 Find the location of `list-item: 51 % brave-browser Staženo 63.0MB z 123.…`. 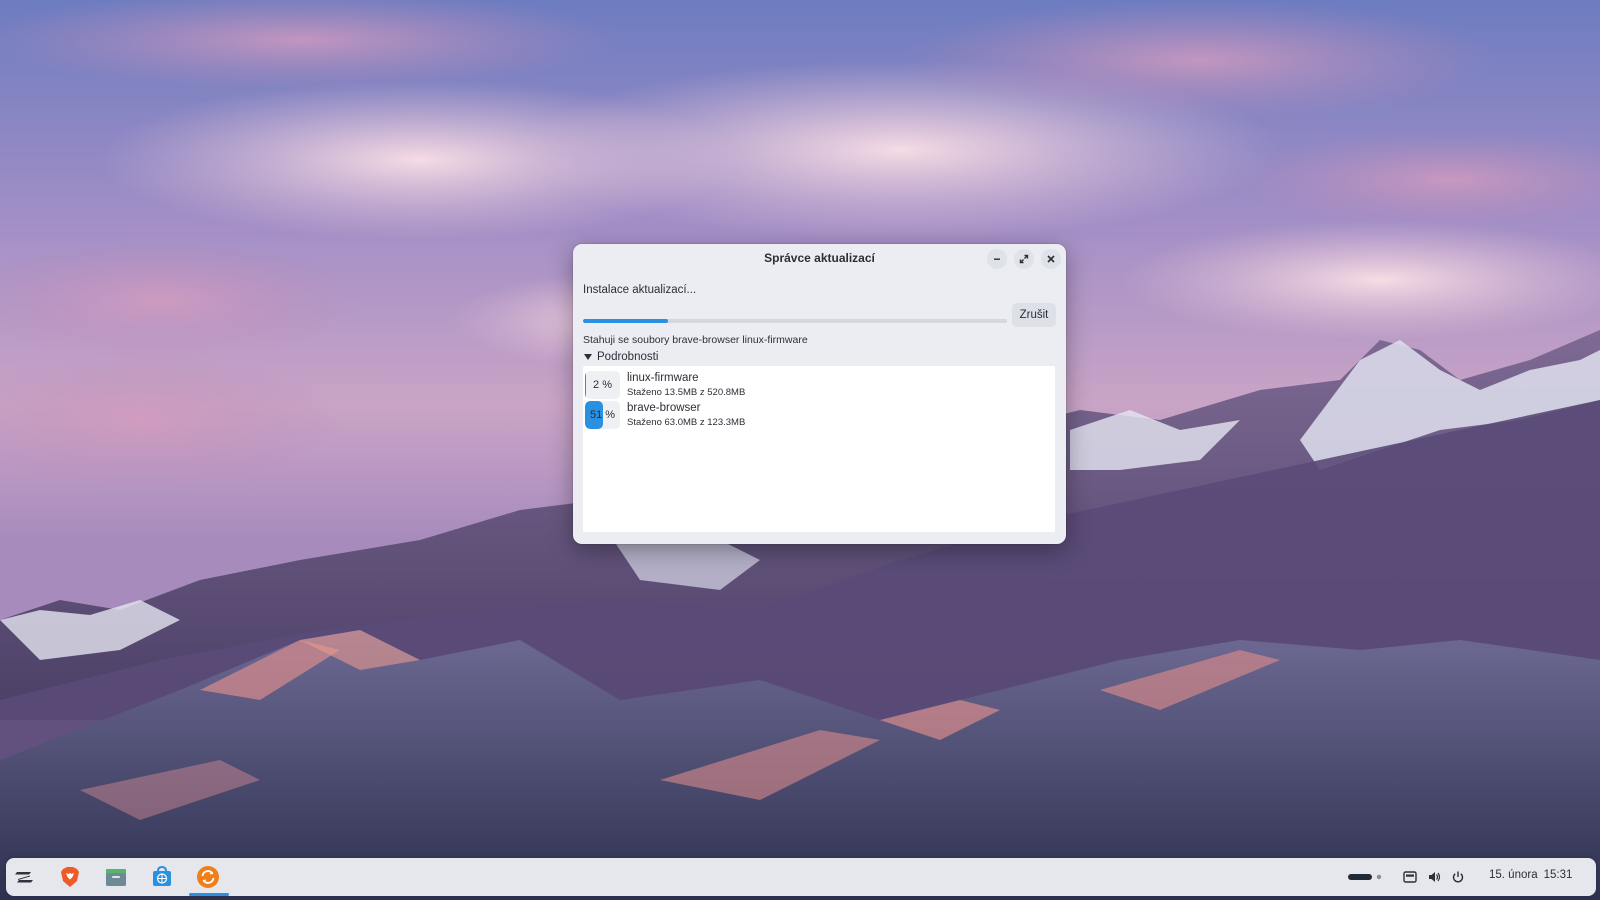

list-item: 51 % brave-browser Staženo 63.0MB z 123.… is located at coordinates (815, 414).